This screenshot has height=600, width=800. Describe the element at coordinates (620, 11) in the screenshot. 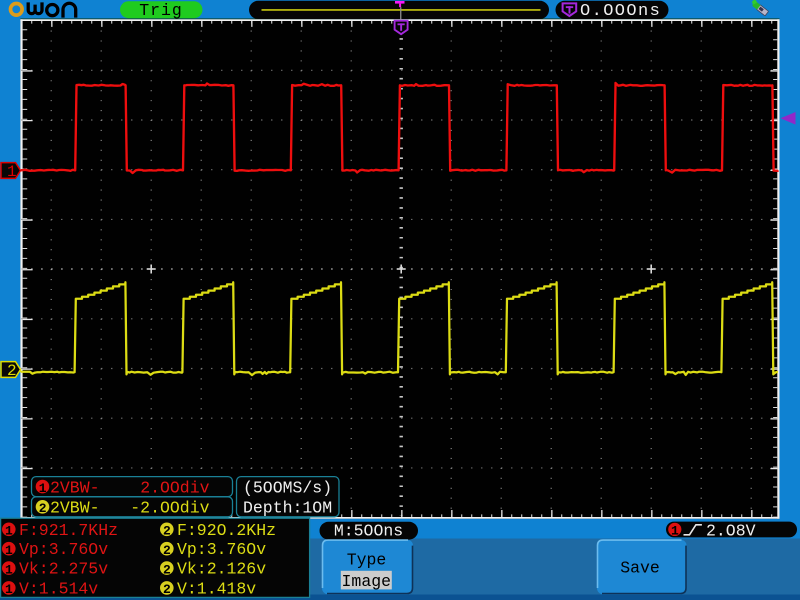

I see `svg-text: O.OOOns` at that location.